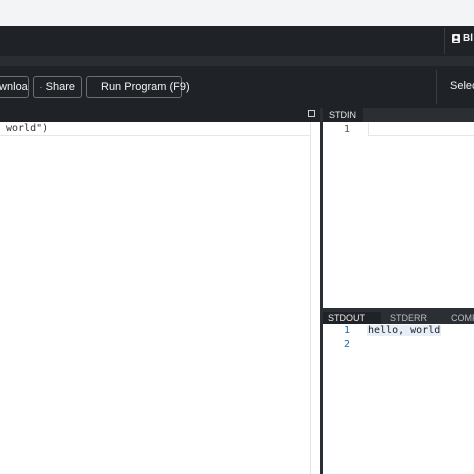 The width and height of the screenshot is (474, 474). Describe the element at coordinates (404, 330) in the screenshot. I see `stdout-line: hello, world` at that location.